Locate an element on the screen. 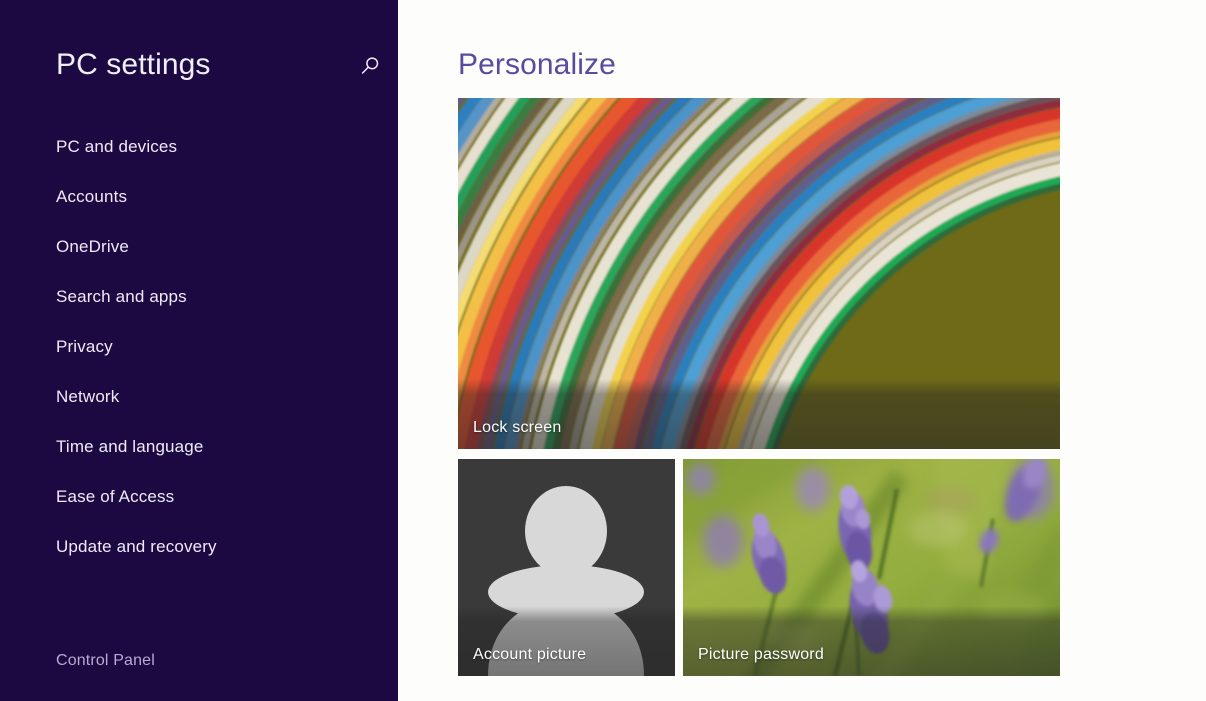 Image resolution: width=1206 pixels, height=701 pixels. search-button is located at coordinates (370, 66).